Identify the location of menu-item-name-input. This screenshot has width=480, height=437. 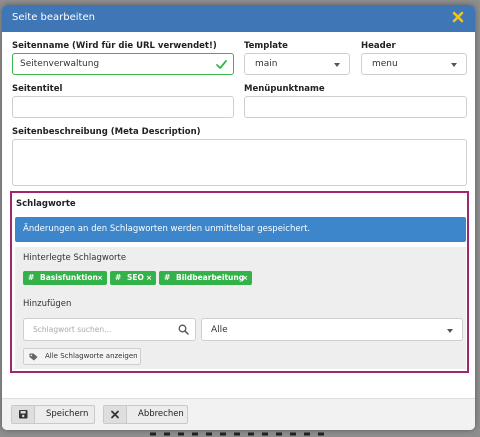
(355, 107).